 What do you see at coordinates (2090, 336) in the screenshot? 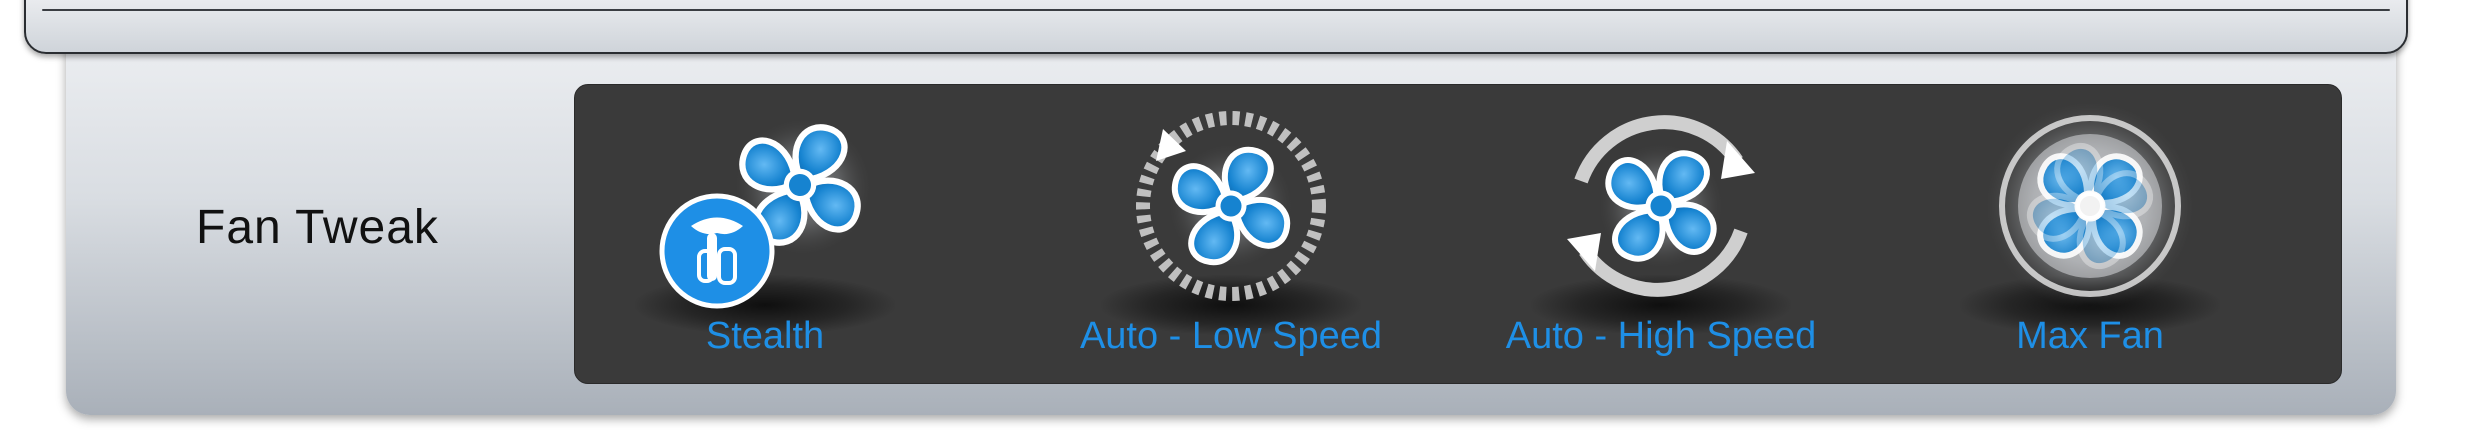
I see `mode-label: Max Fan` at bounding box center [2090, 336].